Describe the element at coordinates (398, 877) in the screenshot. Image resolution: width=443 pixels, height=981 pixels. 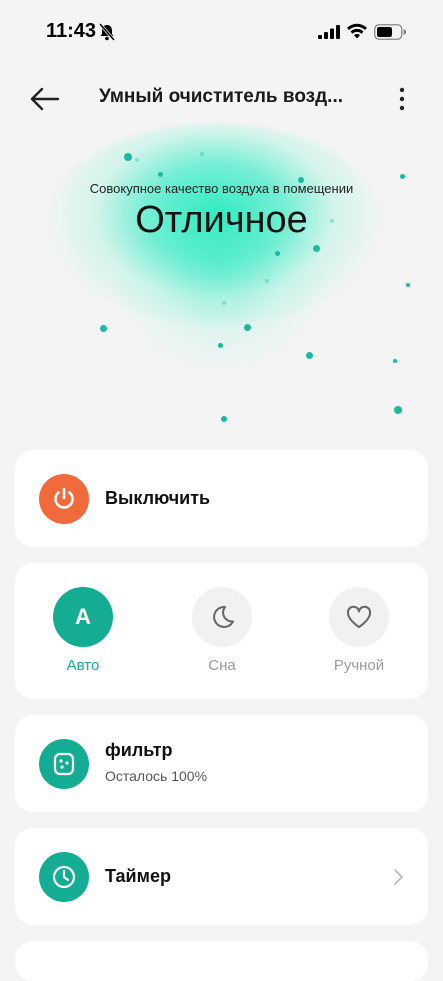
I see `chevron-right-icon` at that location.